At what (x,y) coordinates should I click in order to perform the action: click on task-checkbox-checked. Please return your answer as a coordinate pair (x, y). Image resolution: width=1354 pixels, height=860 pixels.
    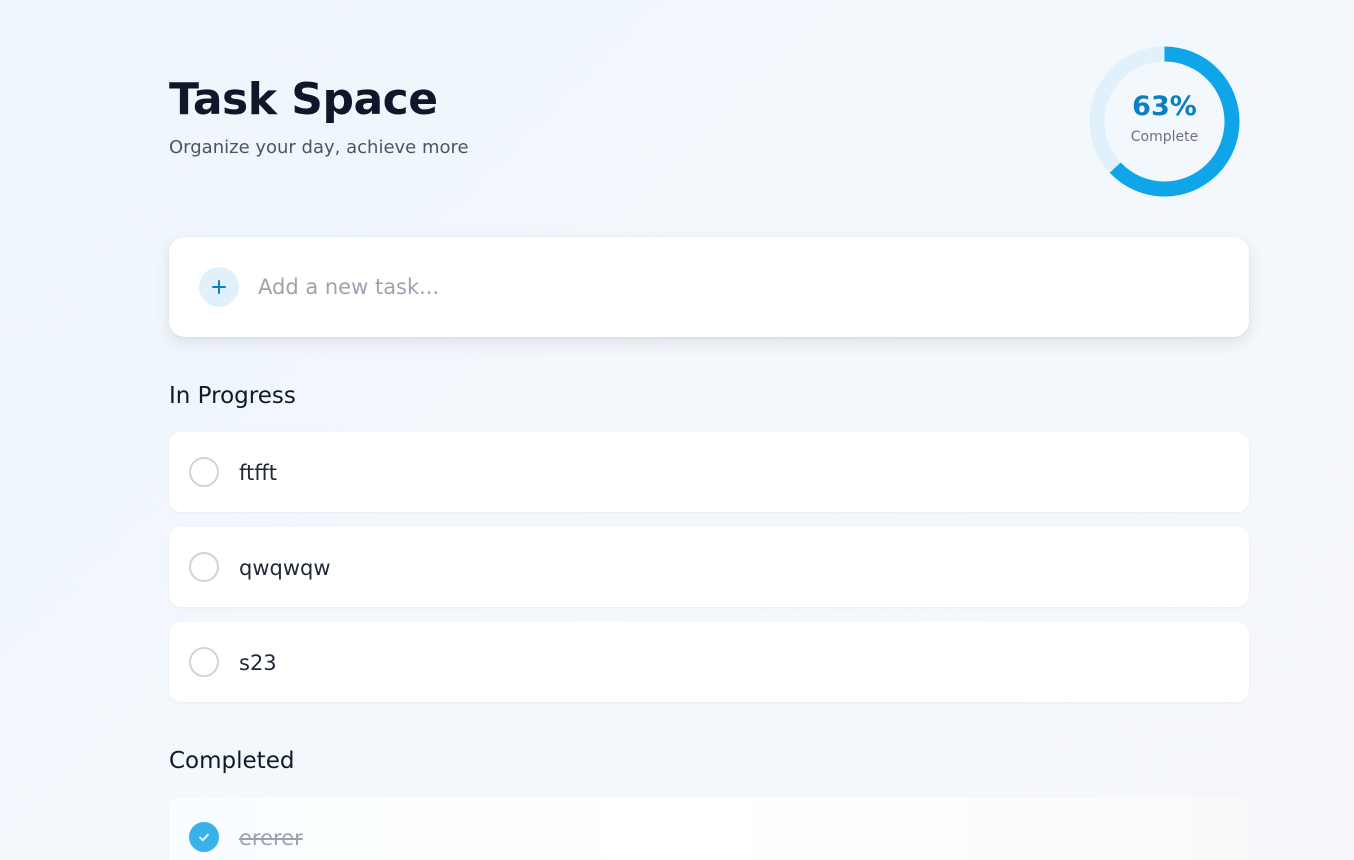
    Looking at the image, I should click on (204, 837).